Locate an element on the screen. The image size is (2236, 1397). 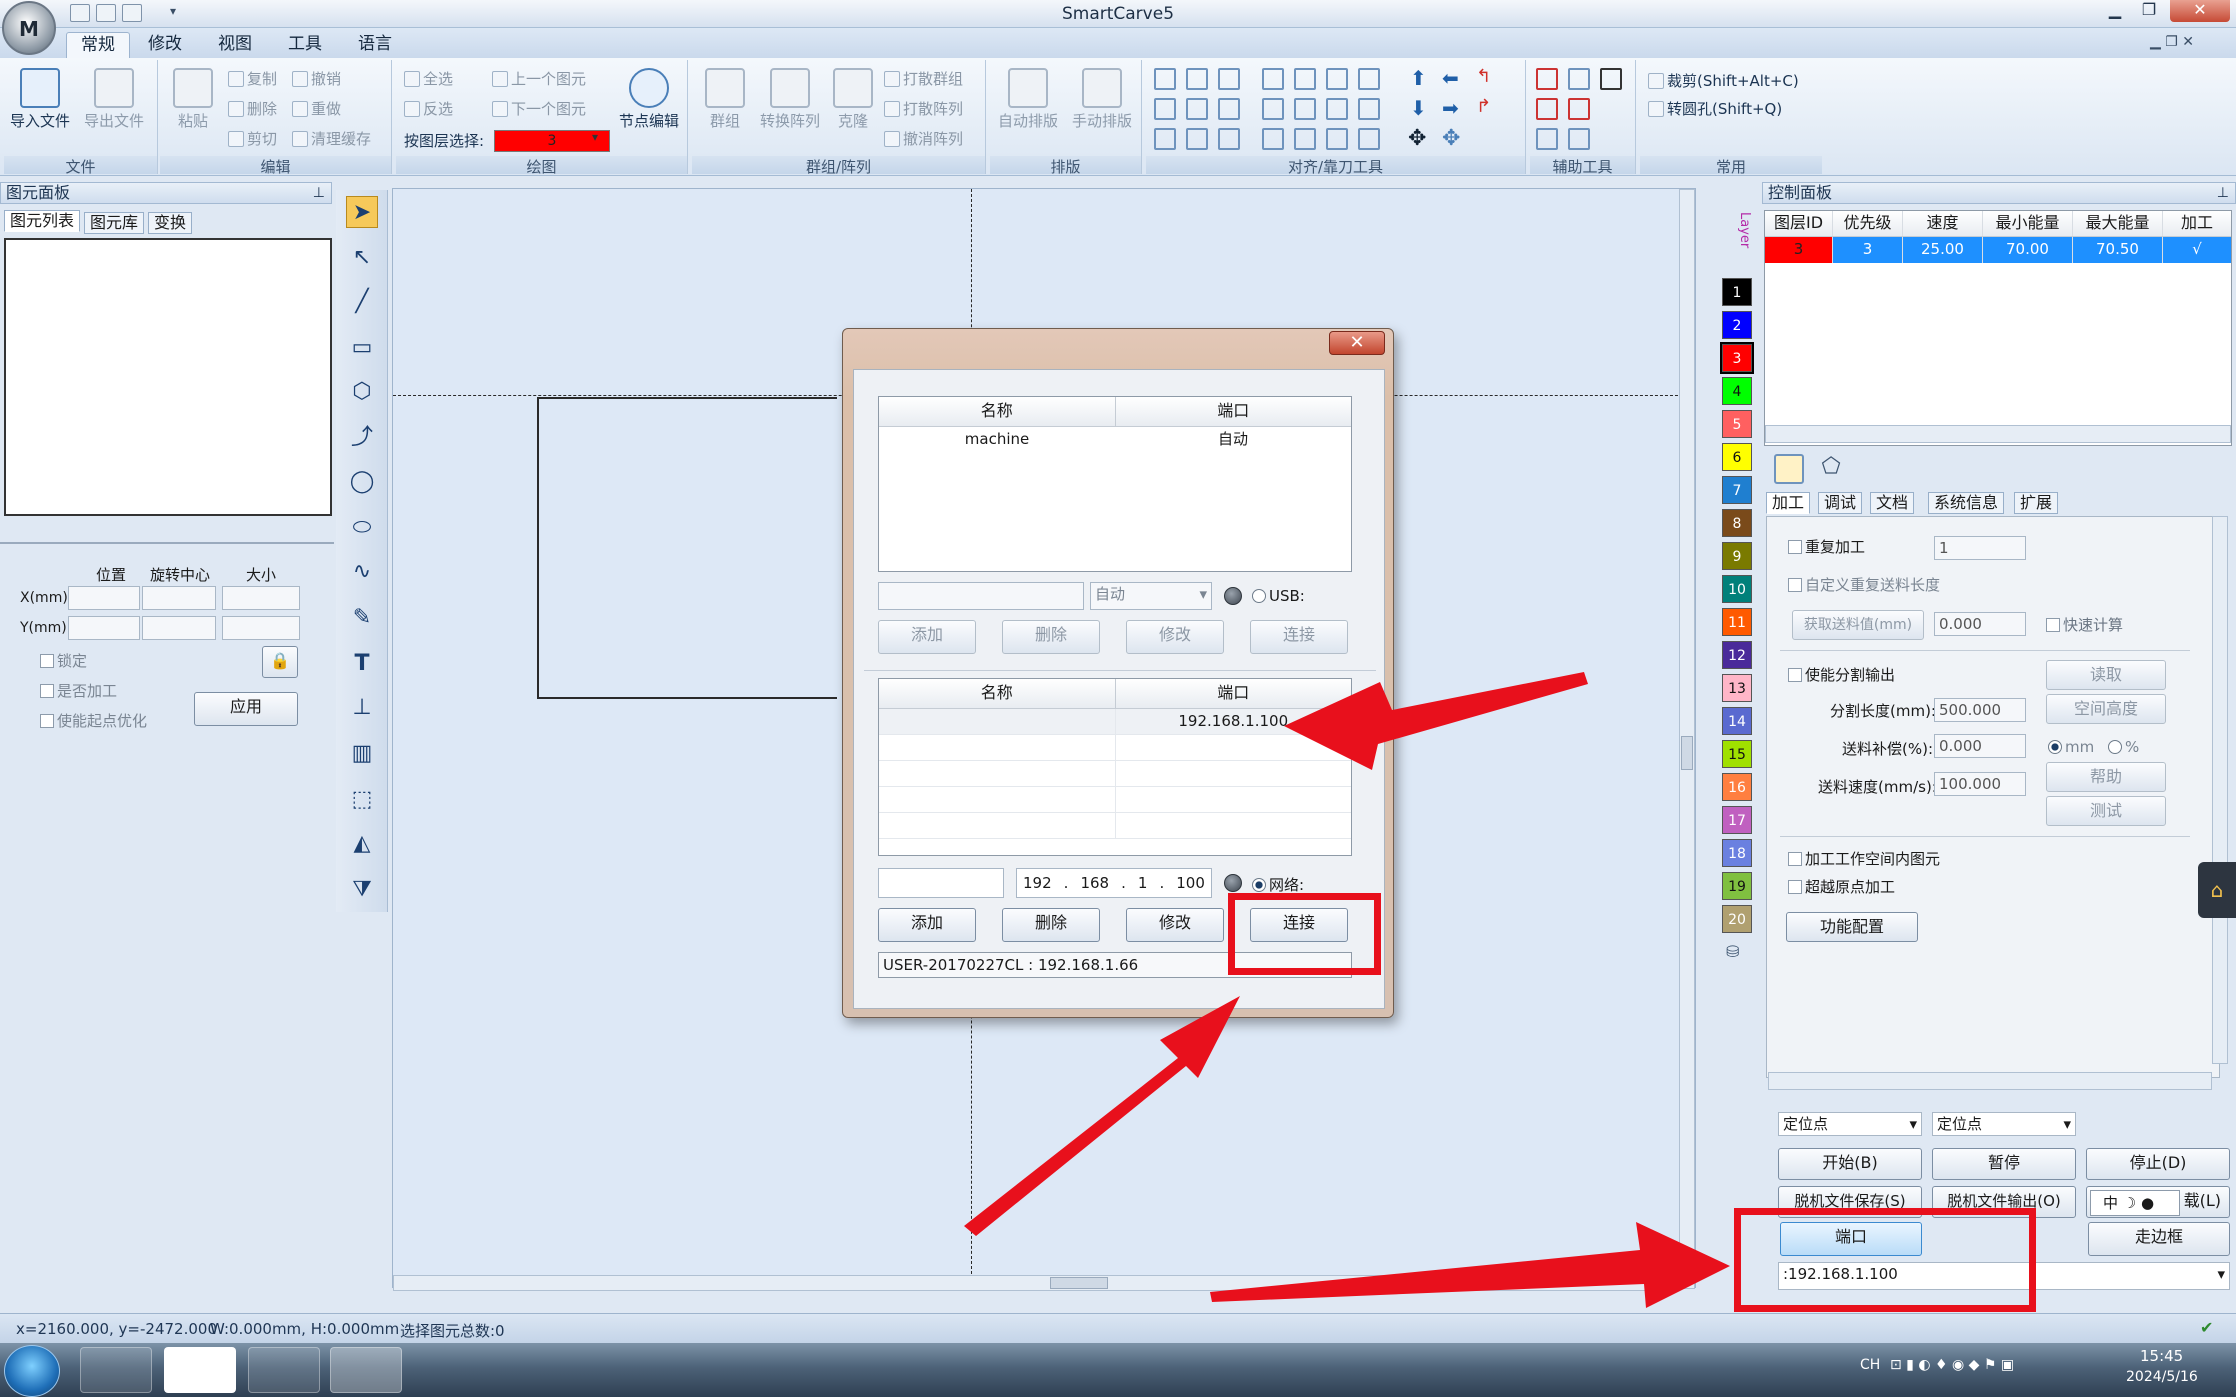
layer-14-button: 14 is located at coordinates (1737, 721).